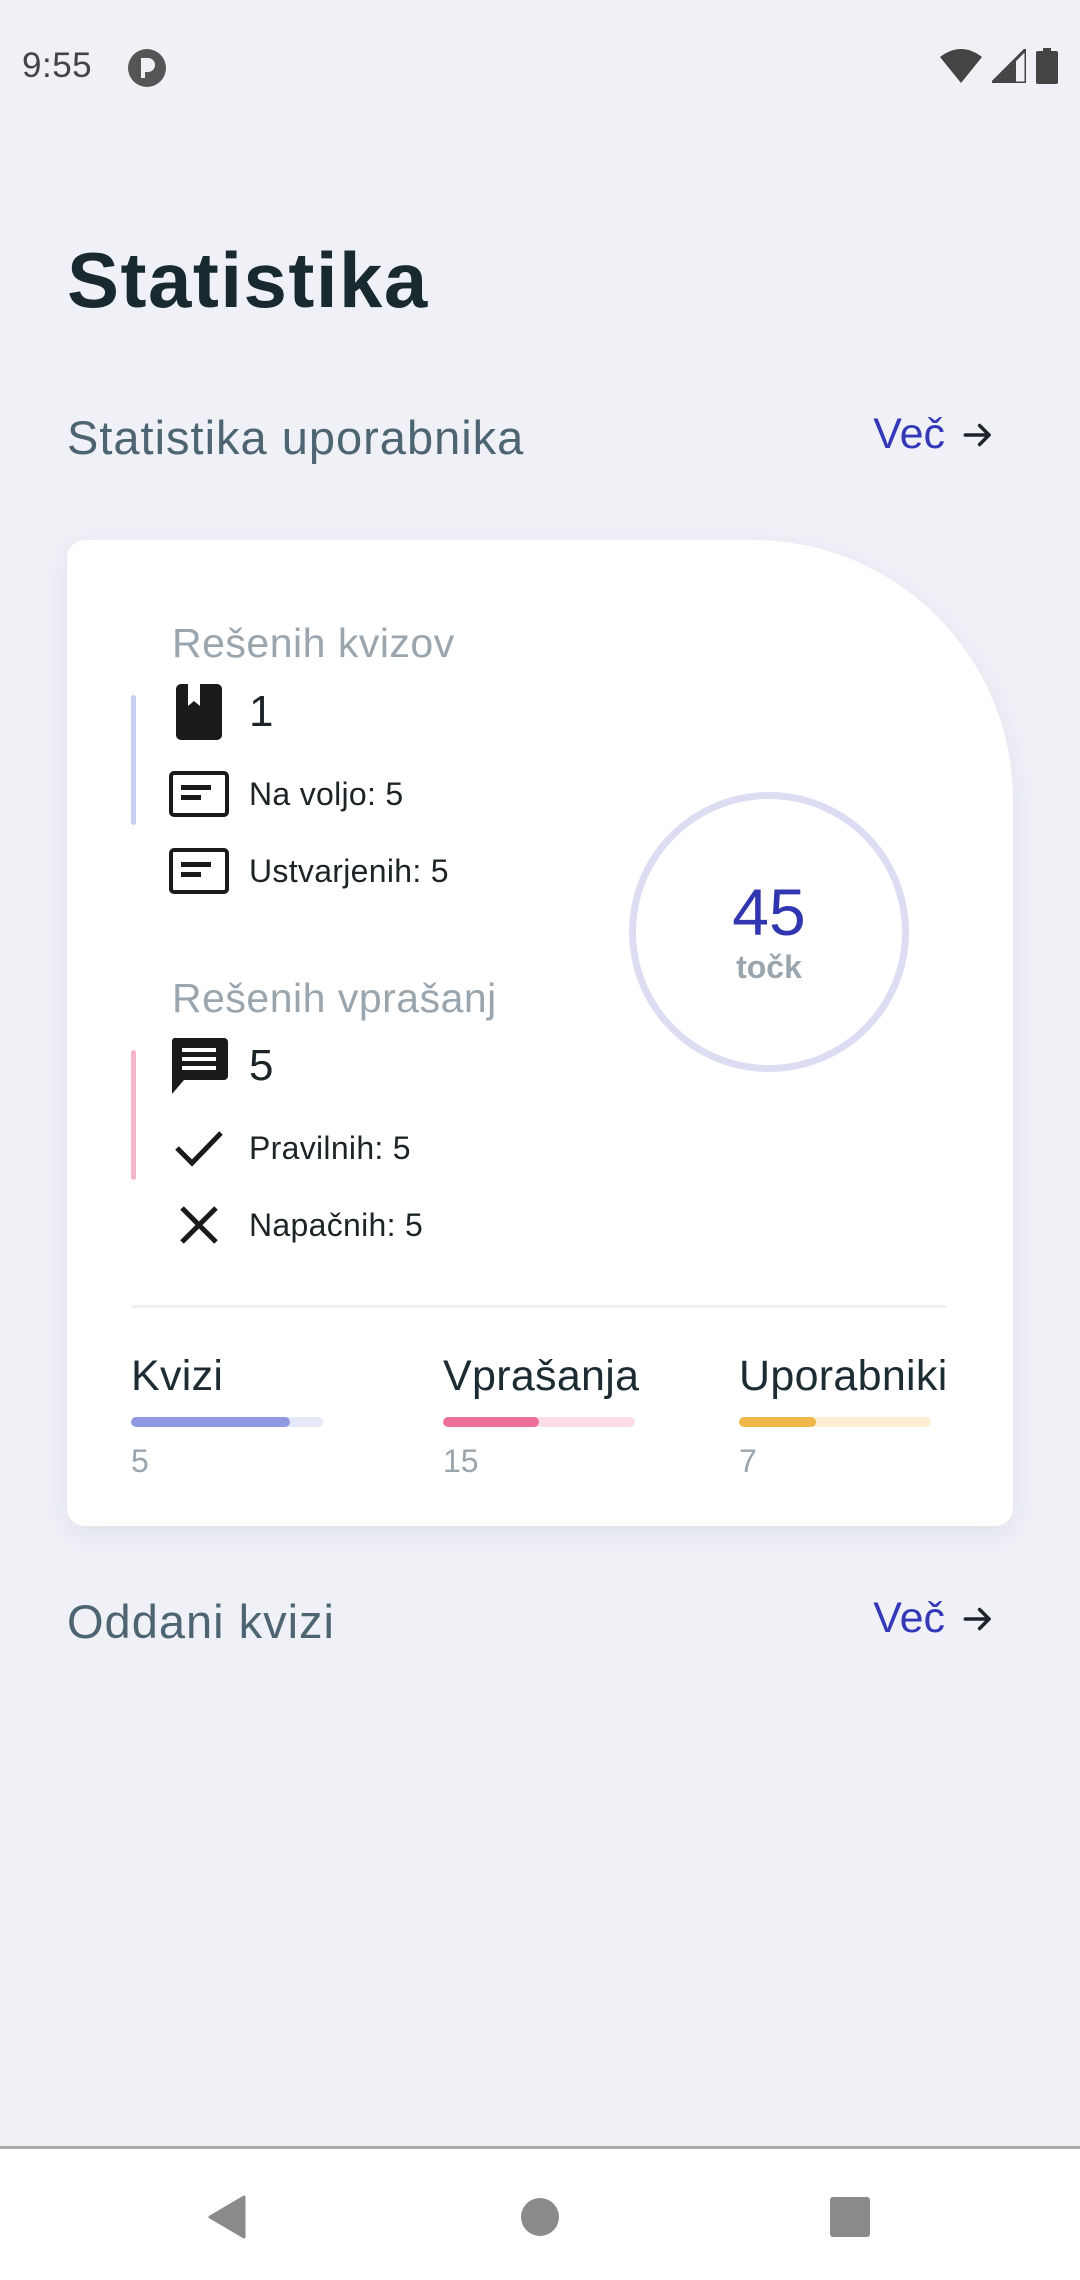 The height and width of the screenshot is (2280, 1080). I want to click on status-time: 9:55, so click(57, 65).